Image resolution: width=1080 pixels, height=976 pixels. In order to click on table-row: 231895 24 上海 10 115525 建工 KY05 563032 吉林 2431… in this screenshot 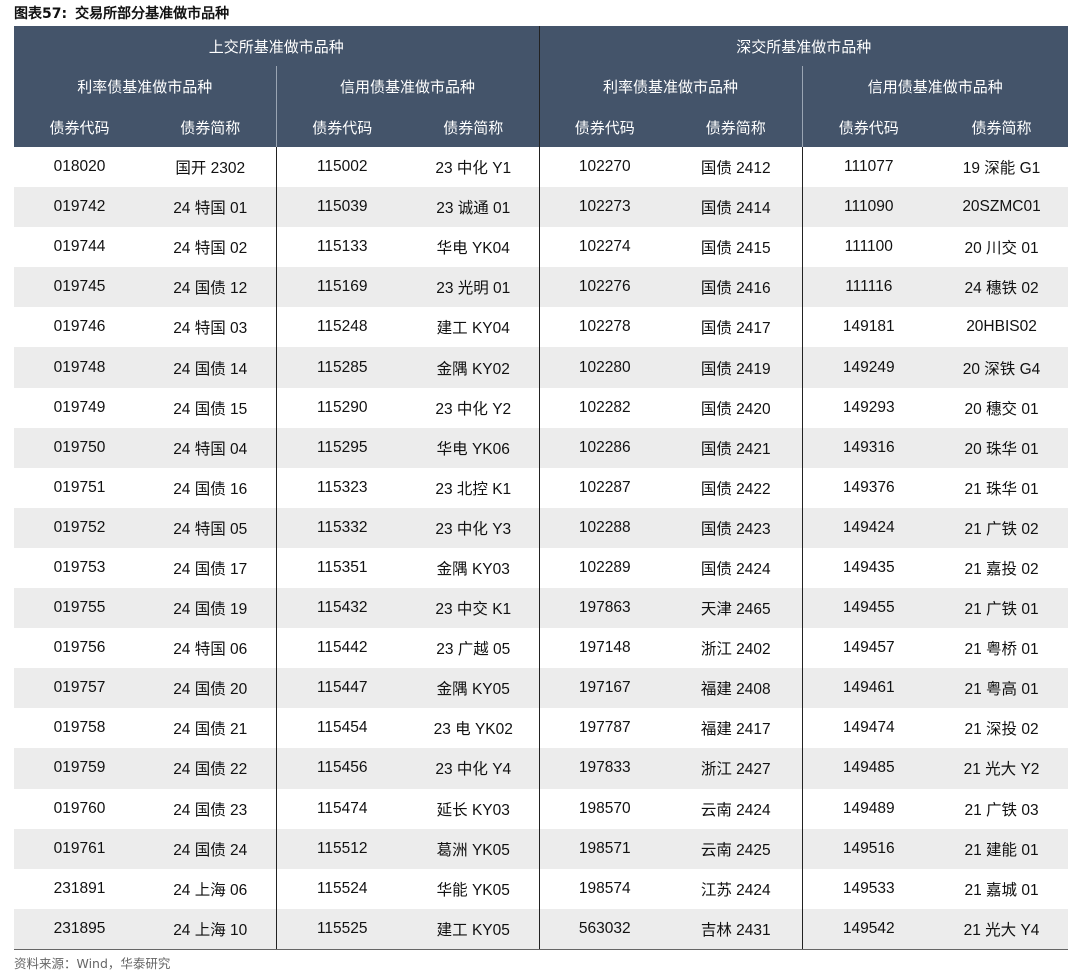, I will do `click(541, 929)`.